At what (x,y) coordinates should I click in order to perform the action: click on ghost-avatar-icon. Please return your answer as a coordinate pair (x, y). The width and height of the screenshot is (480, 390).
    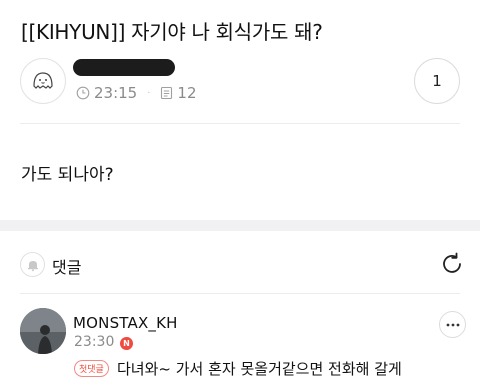
    Looking at the image, I should click on (43, 80).